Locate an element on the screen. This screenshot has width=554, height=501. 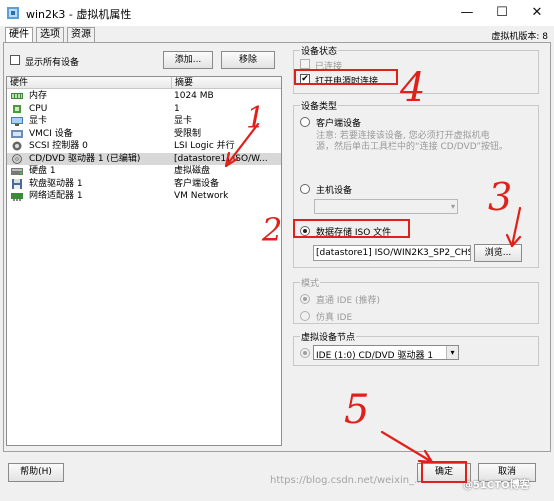
annotation-number-1: 1 is located at coordinates (256, 118).